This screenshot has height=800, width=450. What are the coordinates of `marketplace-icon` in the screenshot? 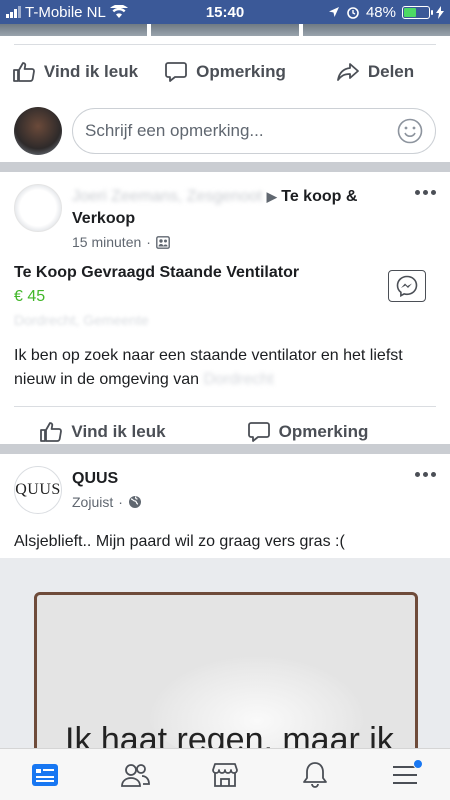 It's located at (225, 774).